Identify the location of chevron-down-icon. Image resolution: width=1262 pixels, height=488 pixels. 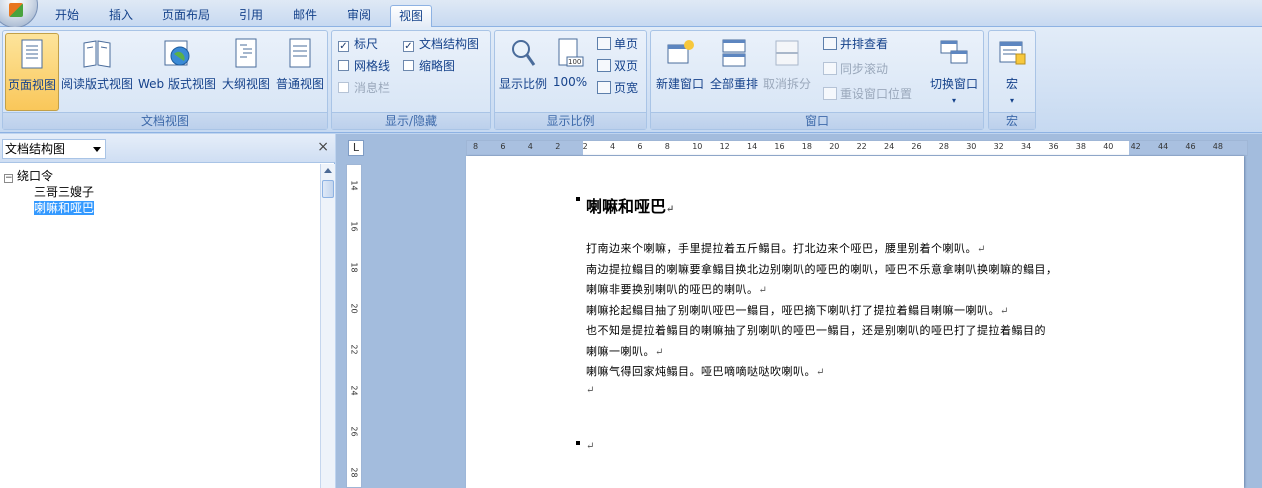
(97, 149).